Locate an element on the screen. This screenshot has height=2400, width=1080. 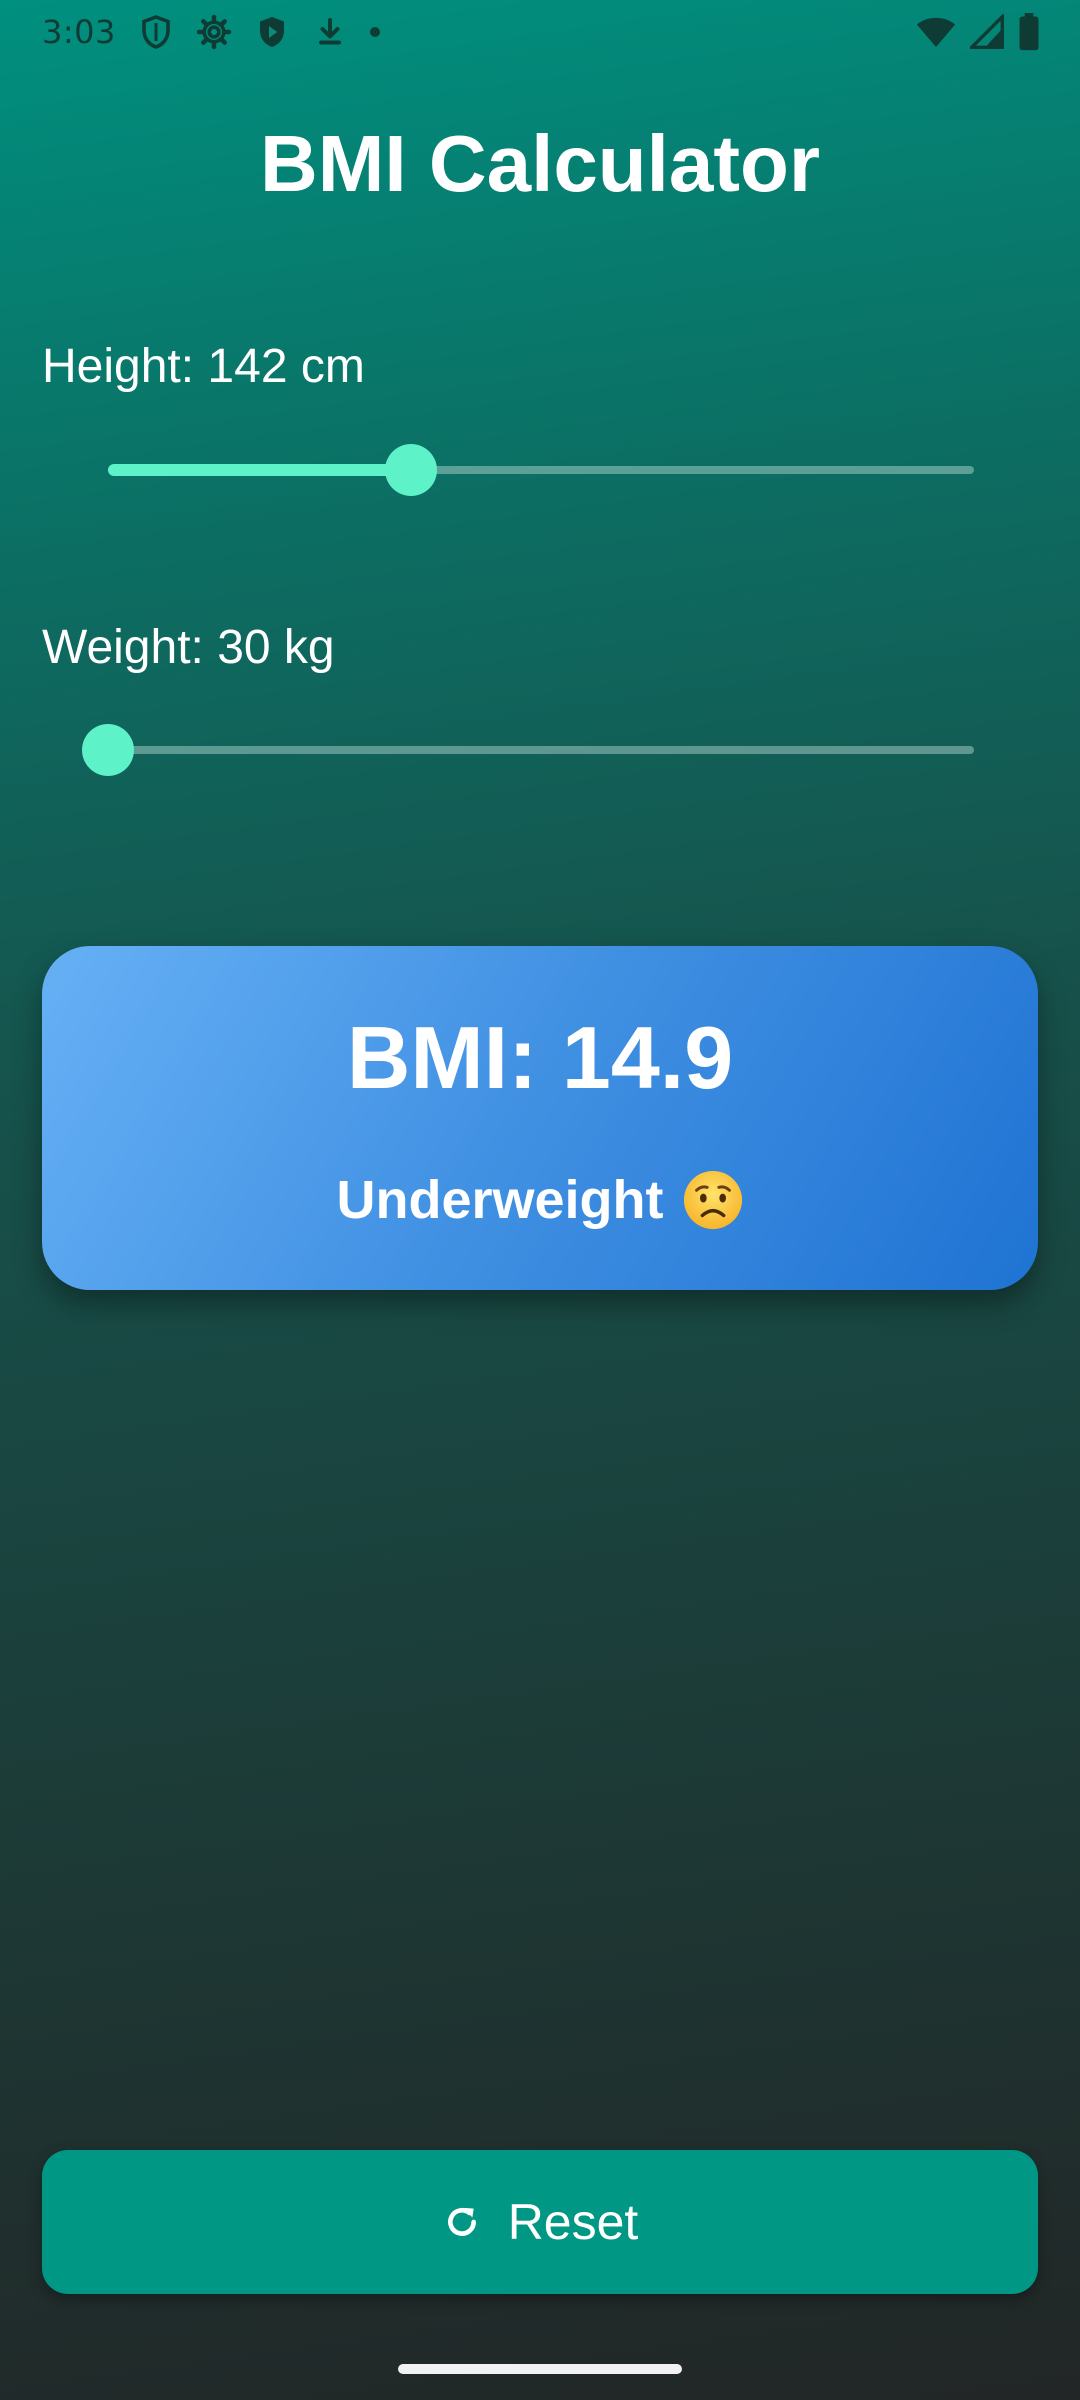
download-icon is located at coordinates (330, 32).